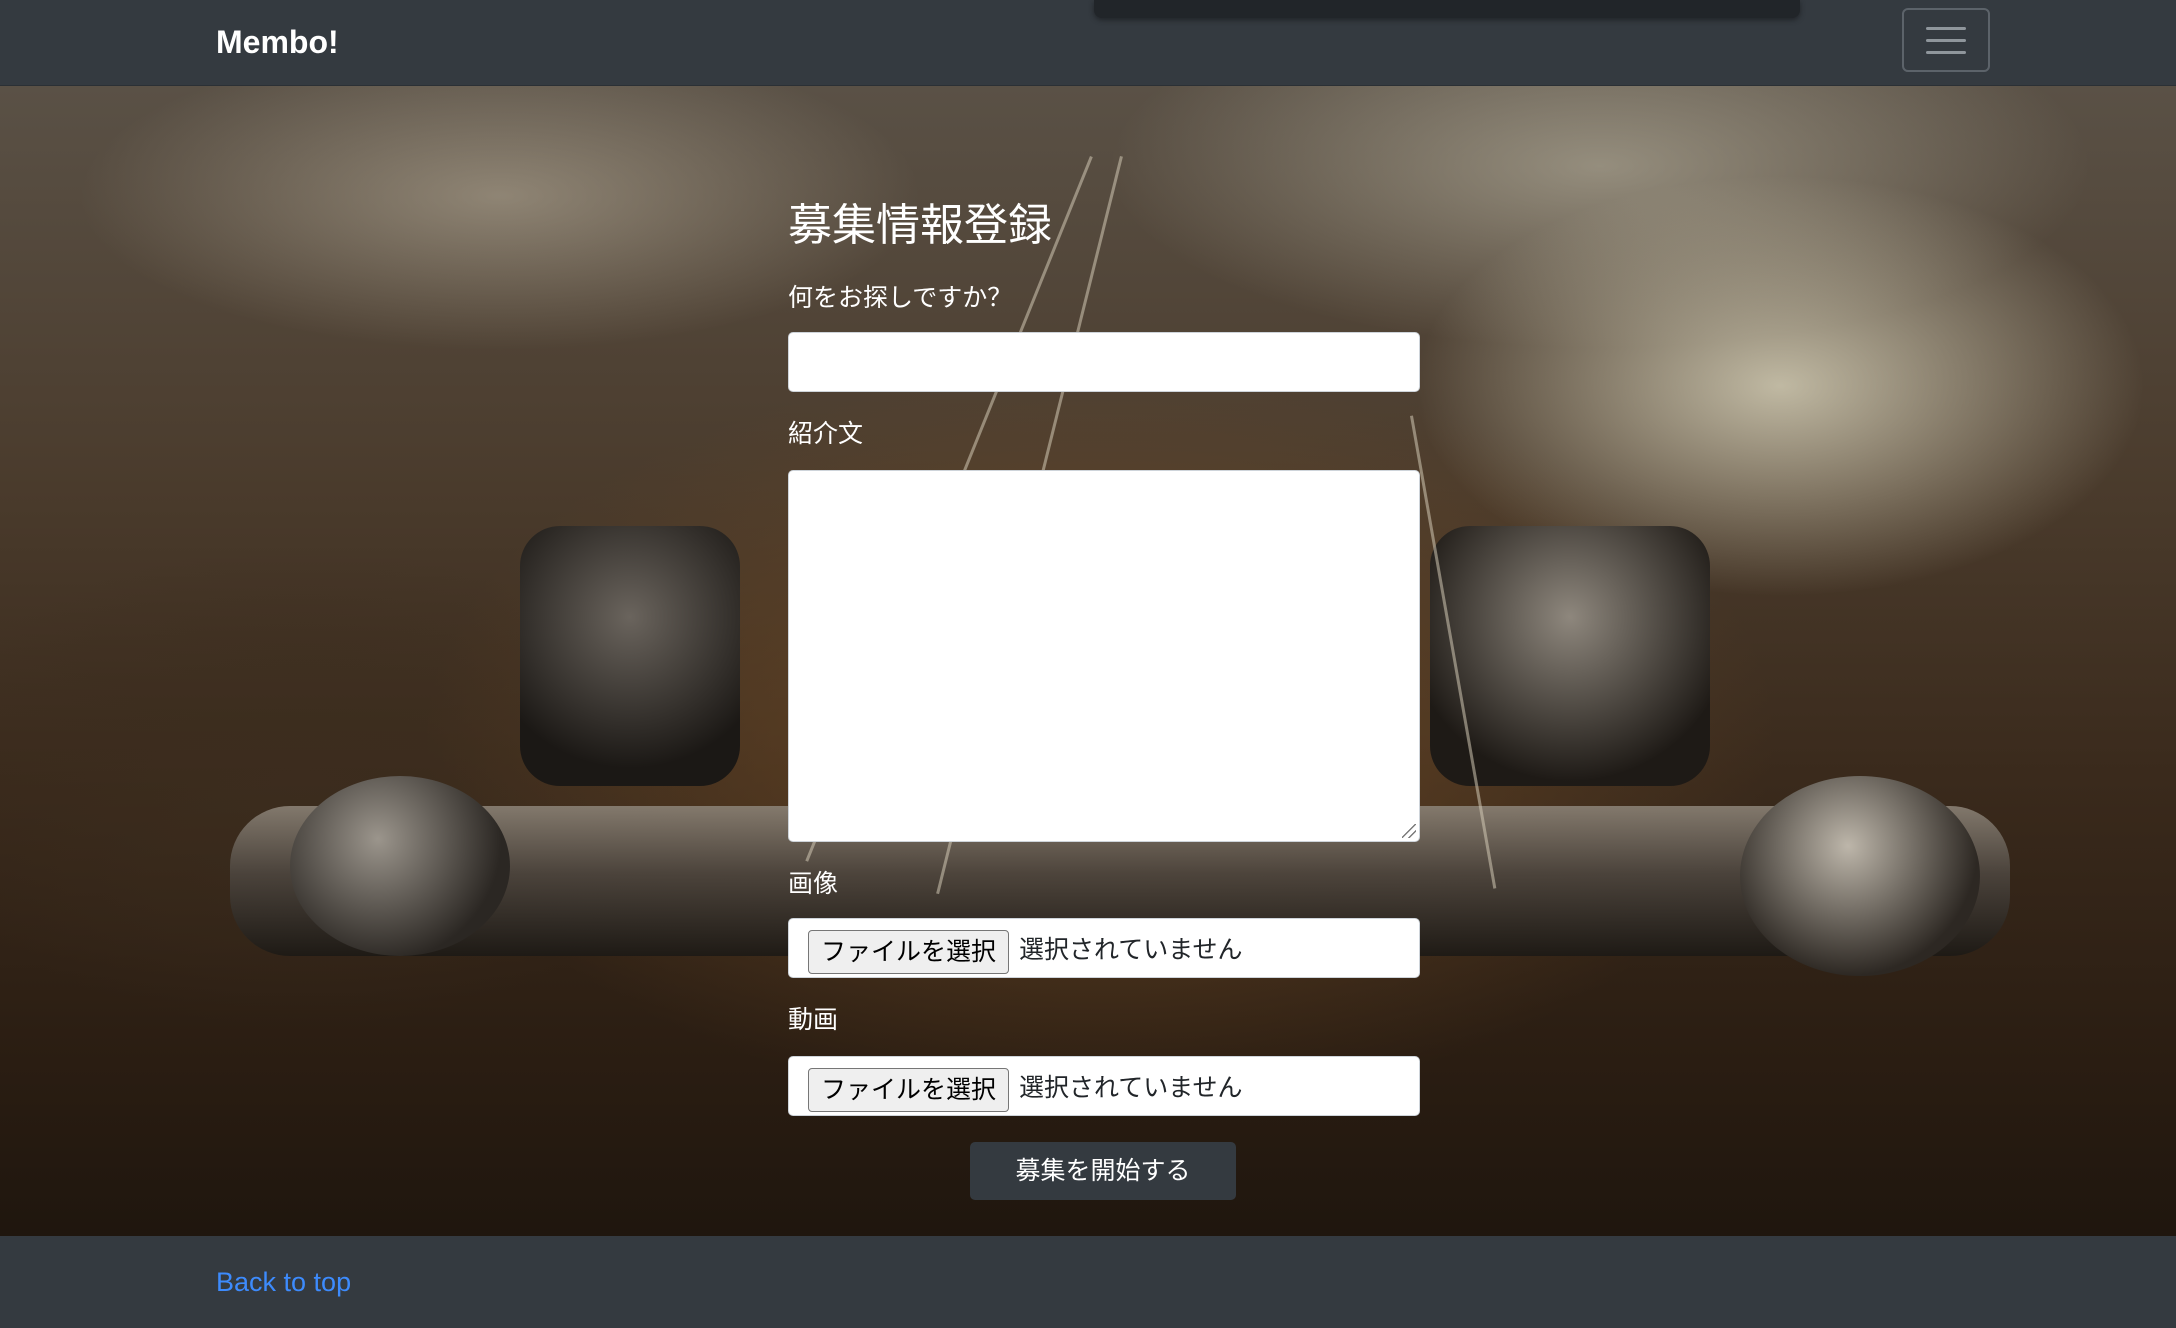 The image size is (2176, 1328). What do you see at coordinates (909, 1090) in the screenshot?
I see `video-file-button: ファイルを選択` at bounding box center [909, 1090].